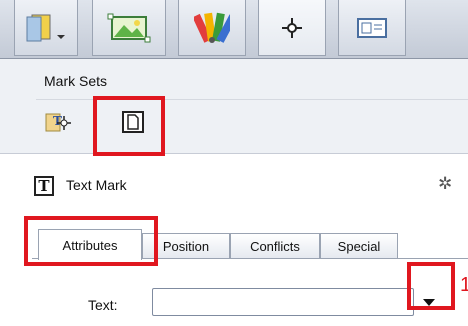  I want to click on text-mark-tool-icon: T, so click(58, 122).